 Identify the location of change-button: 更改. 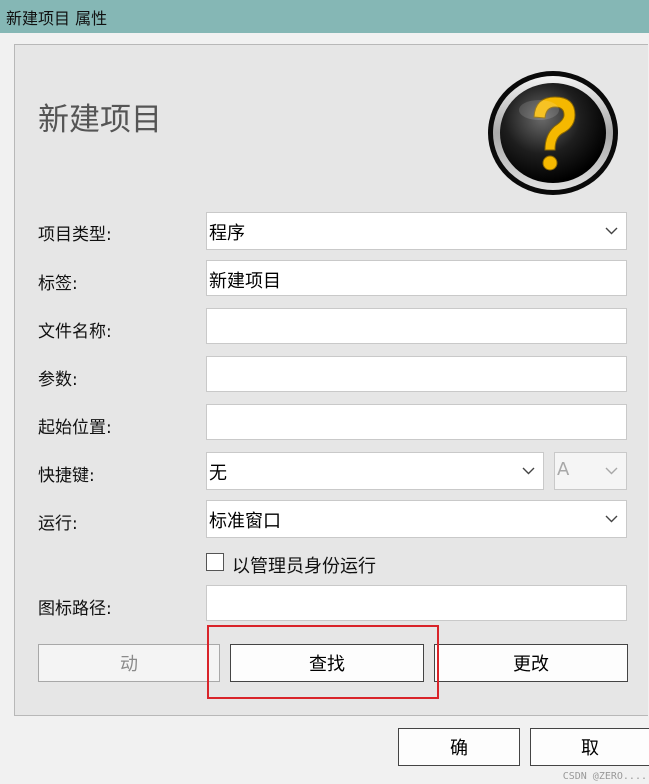
(531, 663).